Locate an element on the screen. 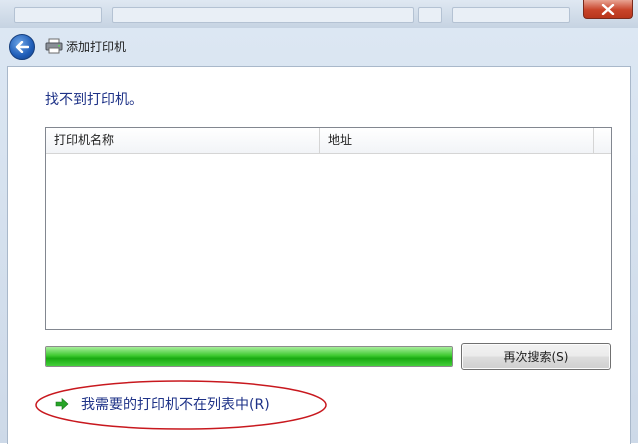 This screenshot has width=638, height=444. window-close-button is located at coordinates (608, 9).